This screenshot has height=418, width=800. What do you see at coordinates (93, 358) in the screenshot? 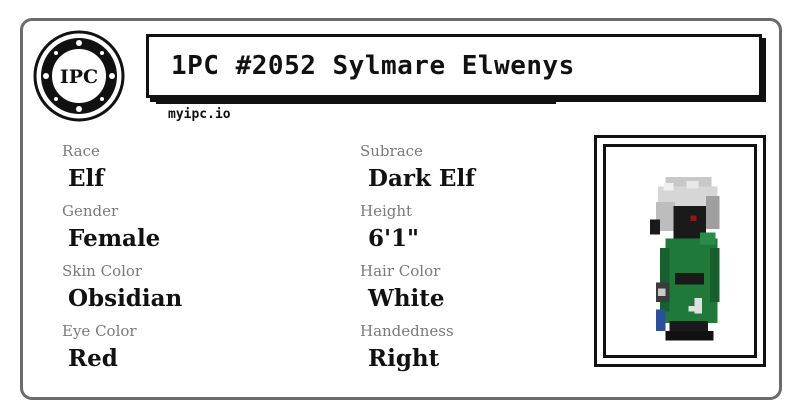
I see `eye-color-value: Red` at bounding box center [93, 358].